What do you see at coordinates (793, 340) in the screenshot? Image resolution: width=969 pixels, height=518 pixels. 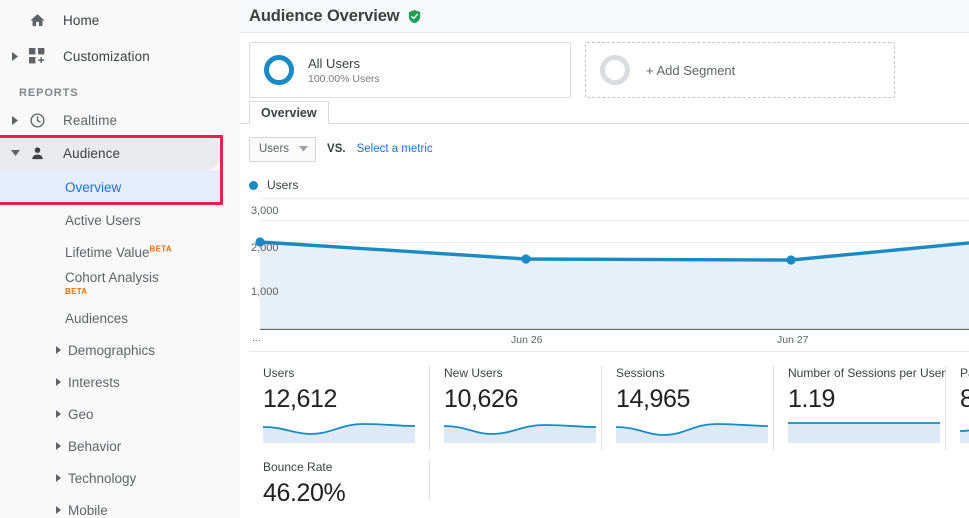 I see `x-axis-tick-2: Jun 27` at bounding box center [793, 340].